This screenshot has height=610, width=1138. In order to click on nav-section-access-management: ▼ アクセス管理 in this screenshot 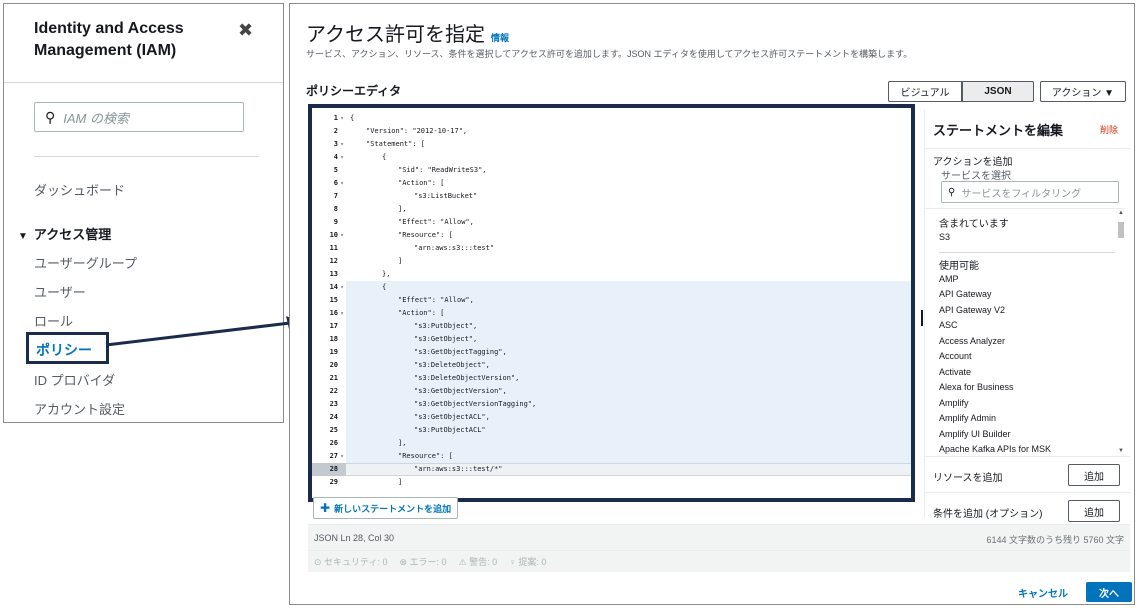, I will do `click(64, 233)`.